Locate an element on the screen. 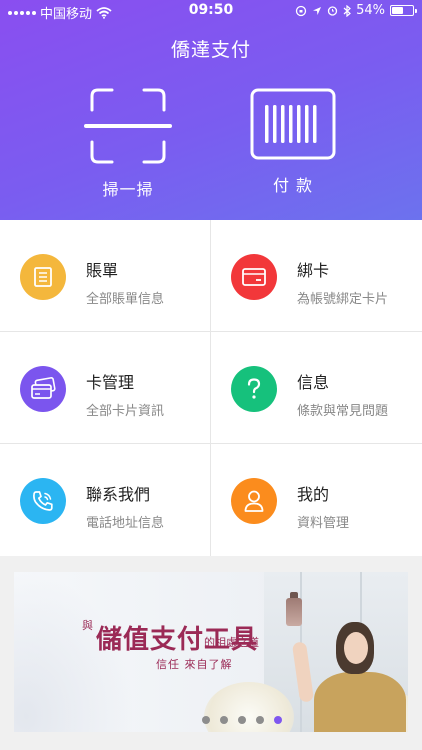 The image size is (422, 750). pay-button: 付 款 is located at coordinates (293, 142).